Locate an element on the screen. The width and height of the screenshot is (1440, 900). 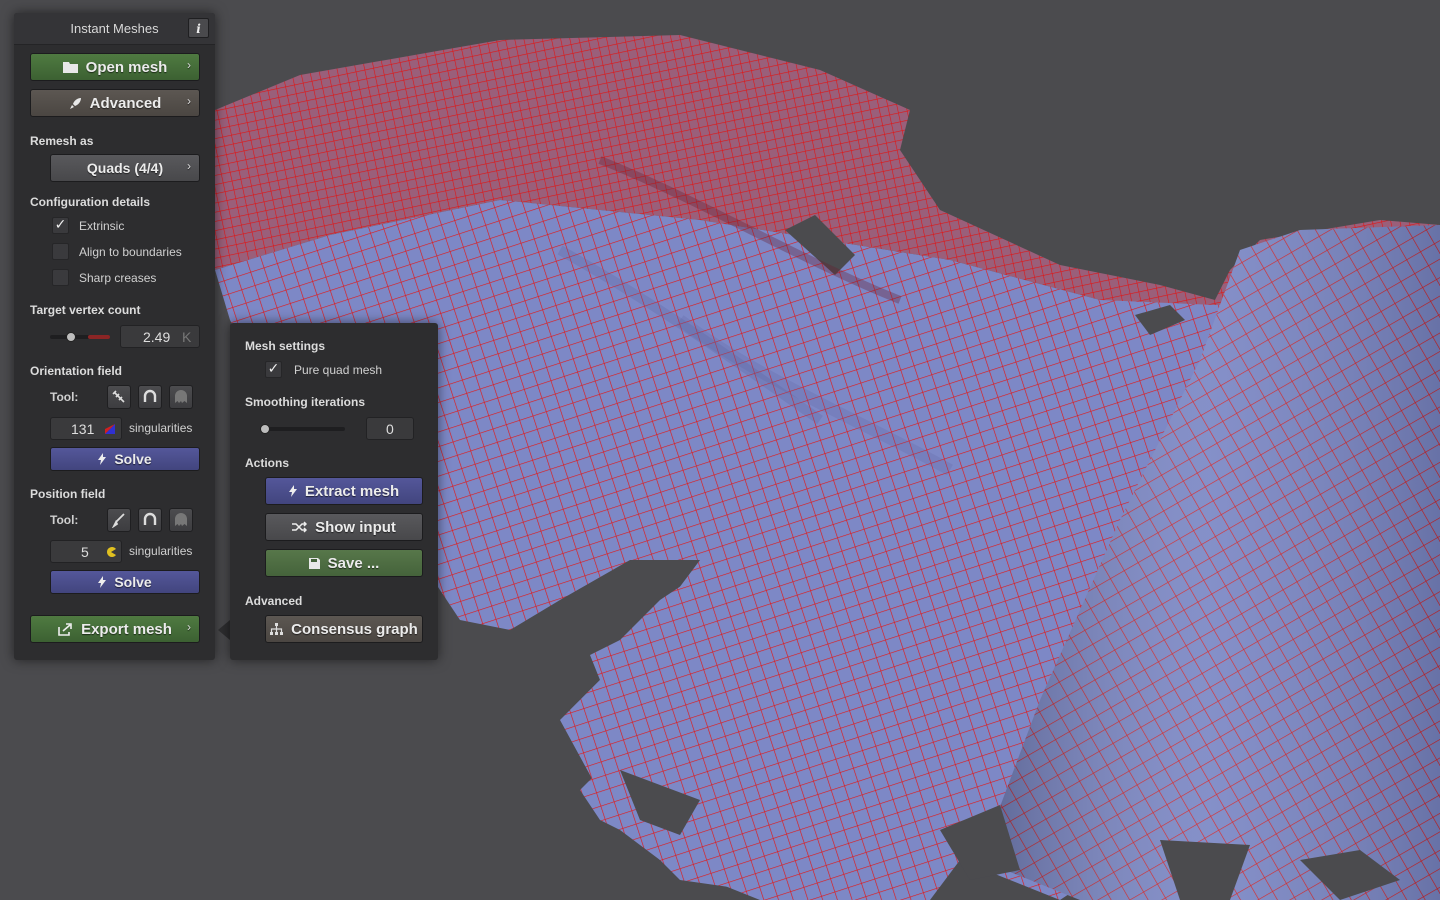
open-mesh-label: Open mesh is located at coordinates (126, 67).